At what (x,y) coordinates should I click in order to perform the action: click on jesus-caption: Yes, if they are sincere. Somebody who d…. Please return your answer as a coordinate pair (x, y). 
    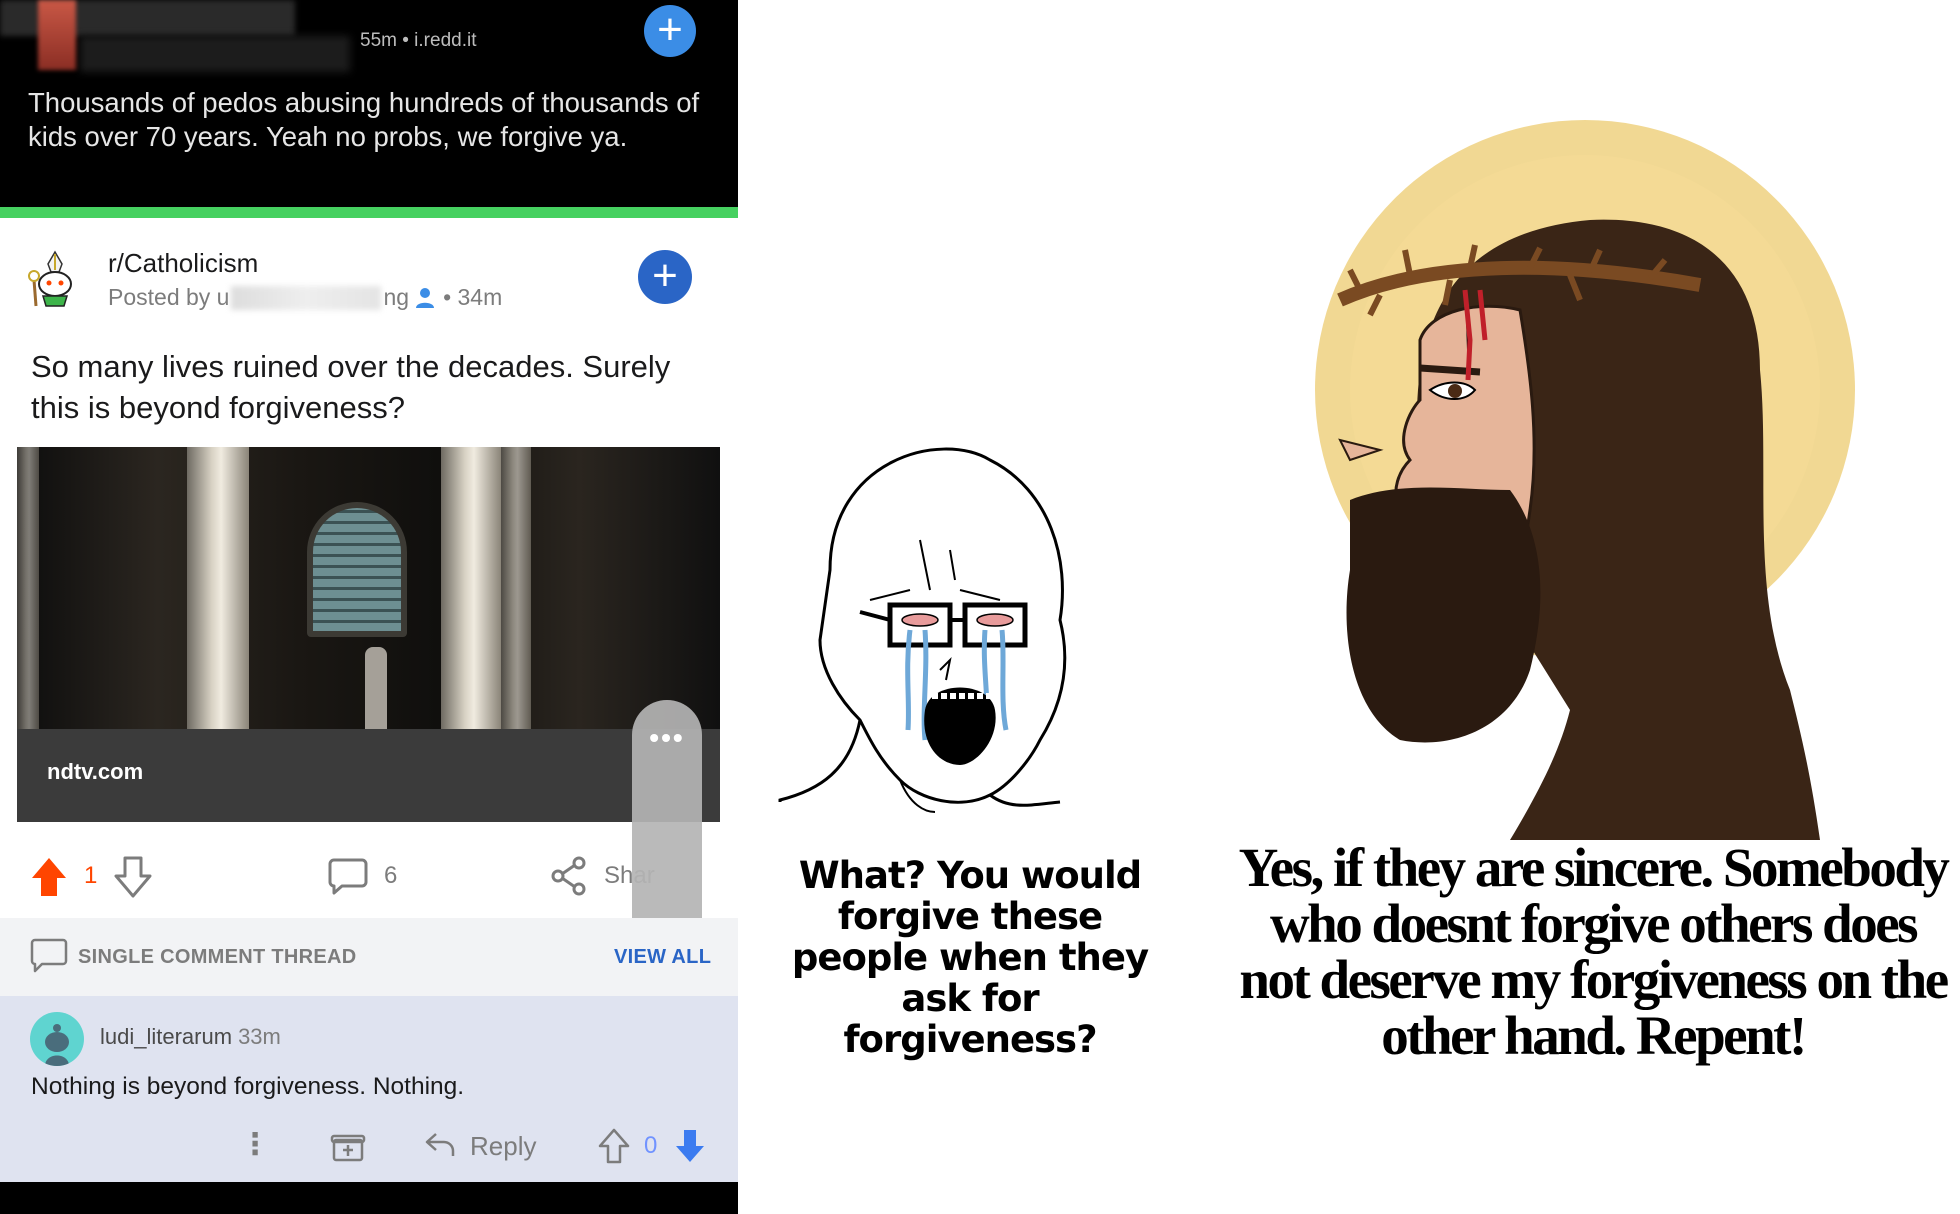
    Looking at the image, I should click on (1594, 951).